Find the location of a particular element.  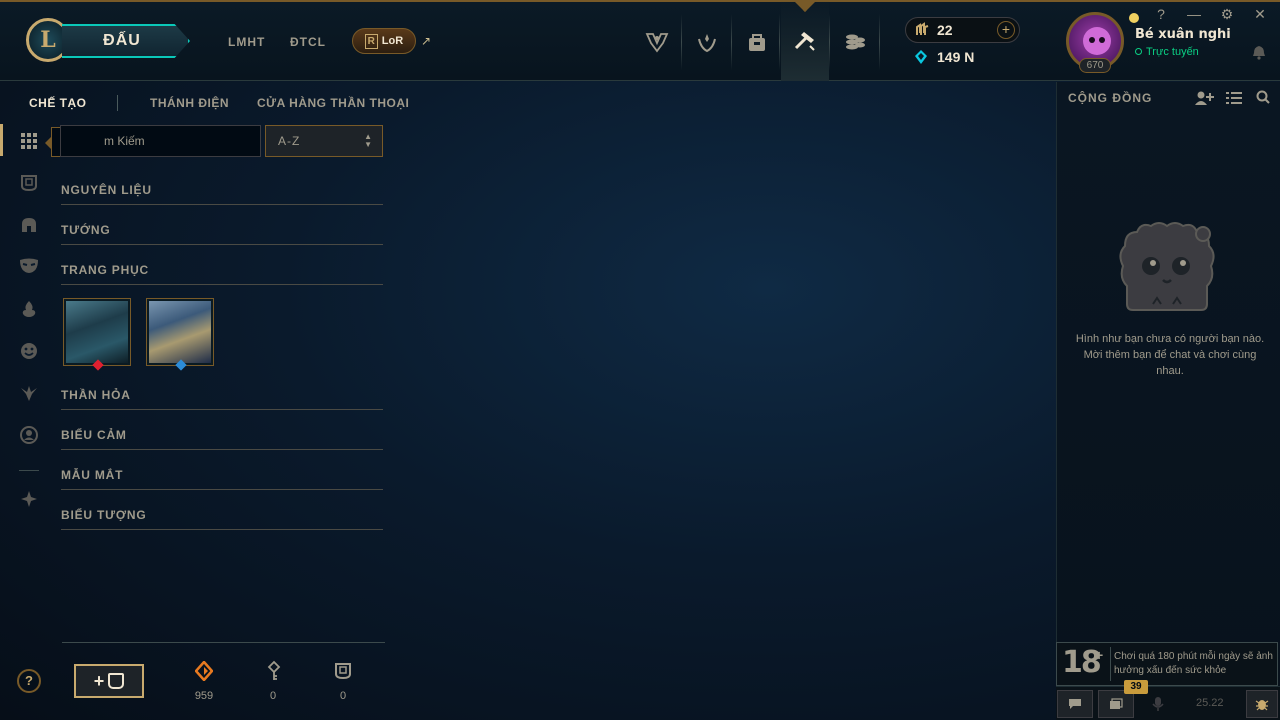

messages-icon is located at coordinates (1116, 703).